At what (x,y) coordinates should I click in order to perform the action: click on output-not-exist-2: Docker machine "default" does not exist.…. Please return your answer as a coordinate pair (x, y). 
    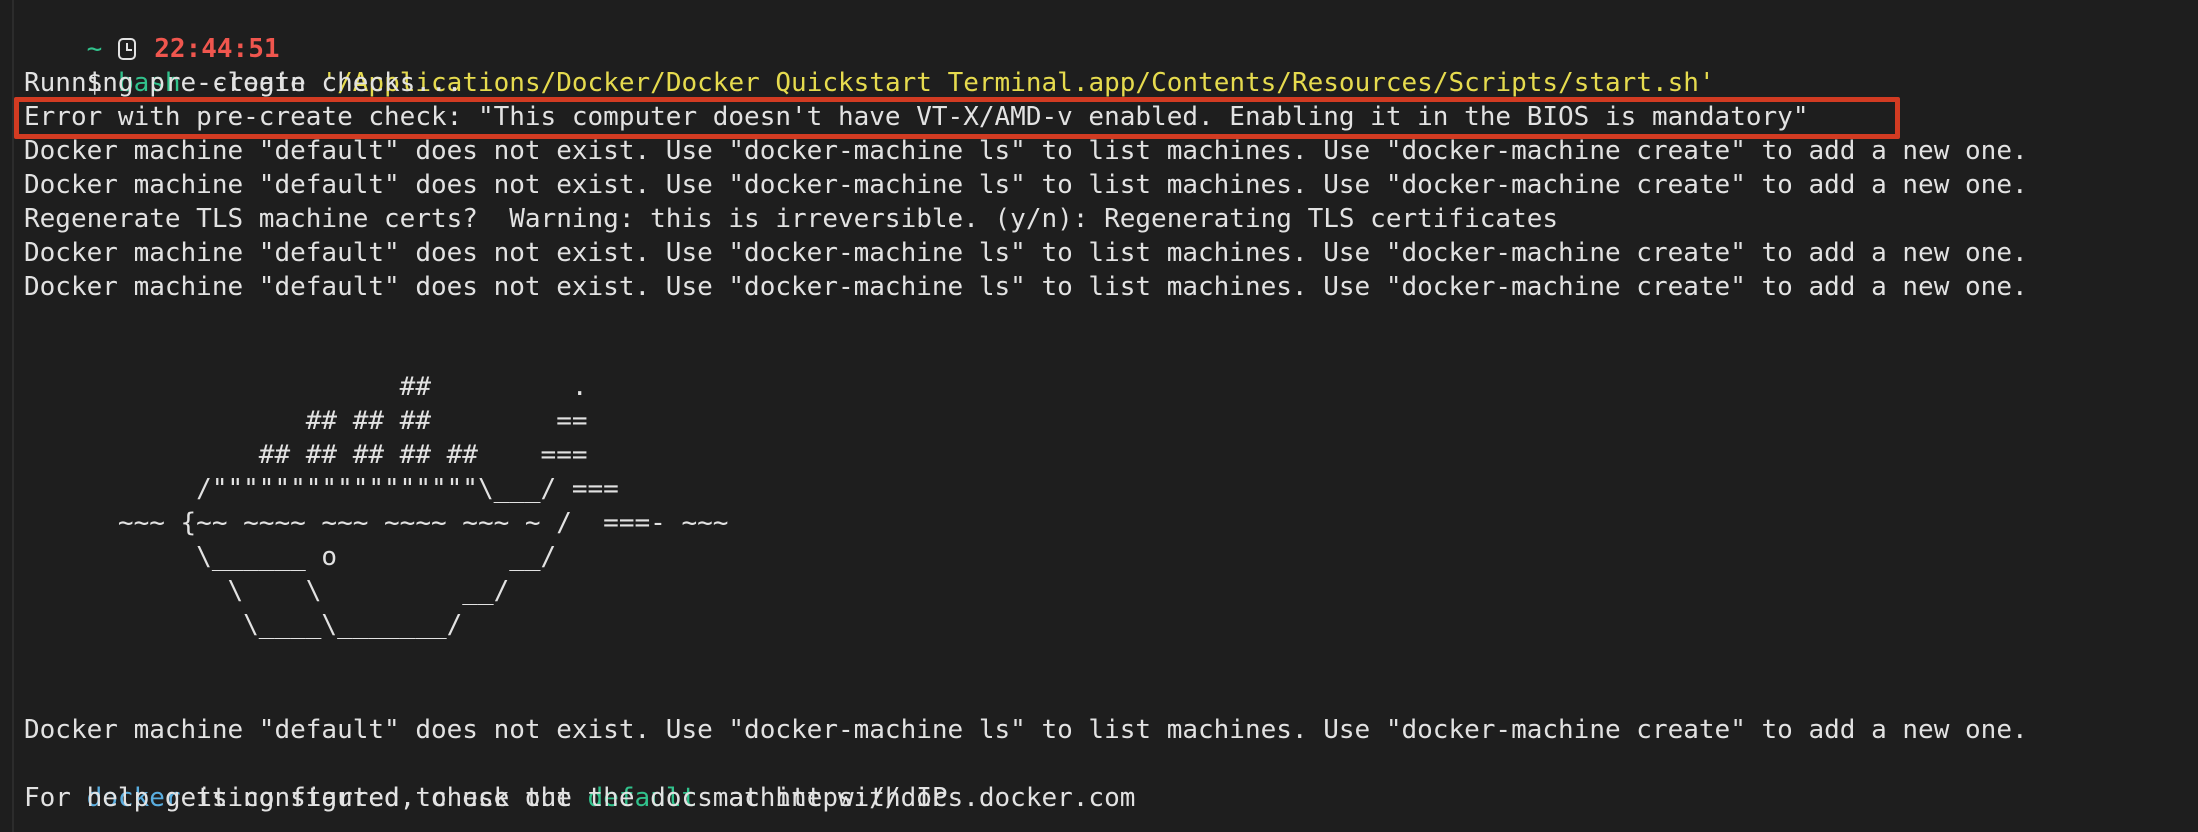
    Looking at the image, I should click on (1026, 185).